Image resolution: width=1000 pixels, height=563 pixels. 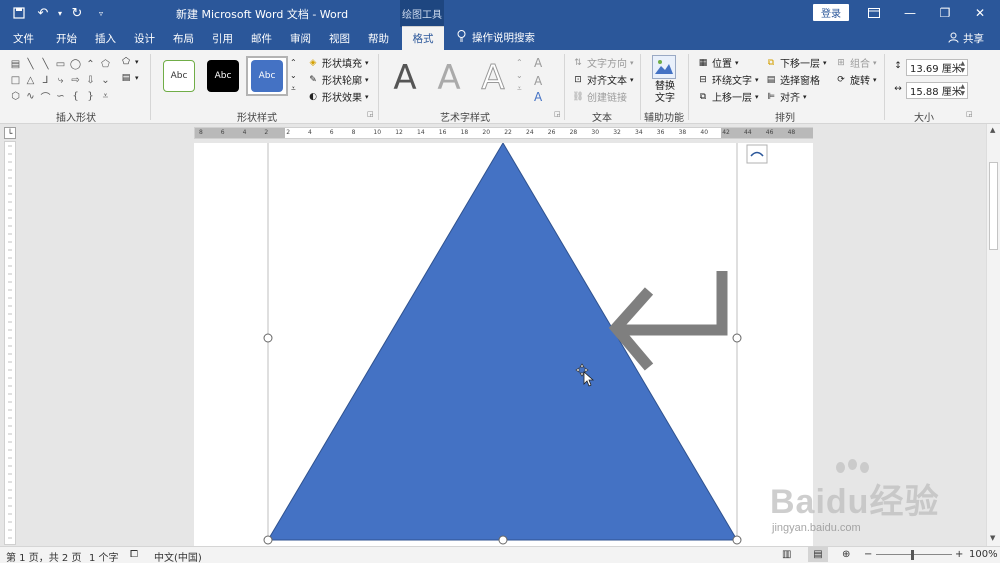 I want to click on restore-icon: ❐, so click(x=945, y=13).